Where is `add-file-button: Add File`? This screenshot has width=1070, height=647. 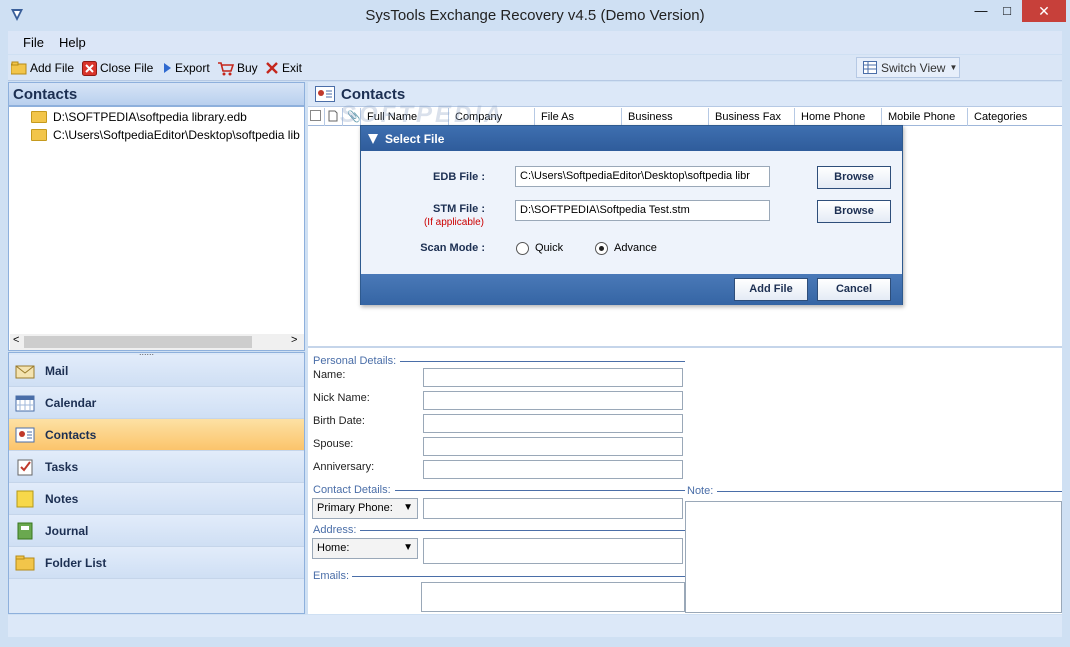
add-file-button: Add File is located at coordinates (42, 68).